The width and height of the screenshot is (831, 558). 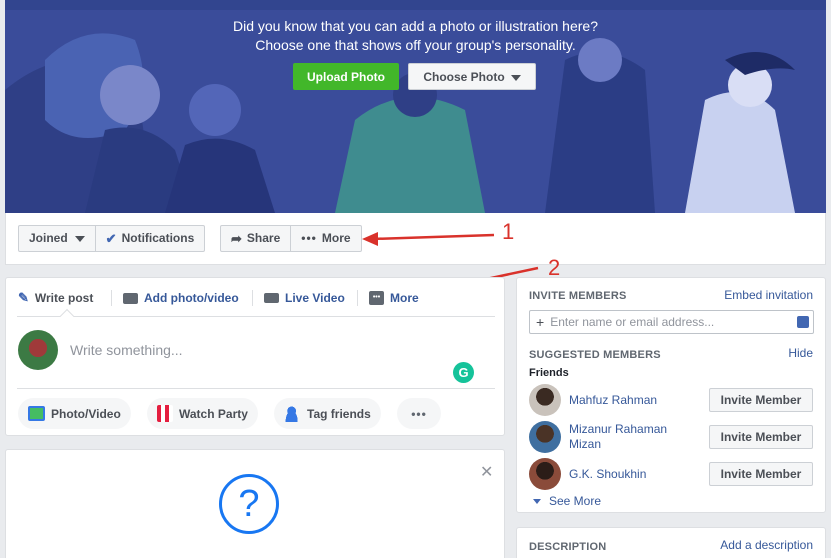 What do you see at coordinates (549, 373) in the screenshot?
I see `friends-label: Friends` at bounding box center [549, 373].